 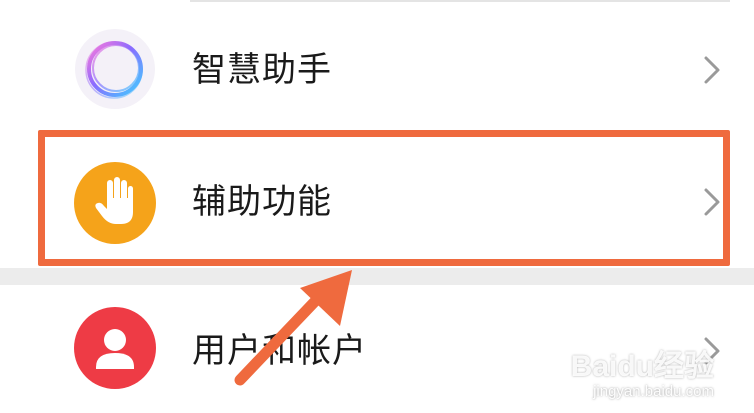 I want to click on watermark-brand: Baidu经验, so click(x=642, y=366).